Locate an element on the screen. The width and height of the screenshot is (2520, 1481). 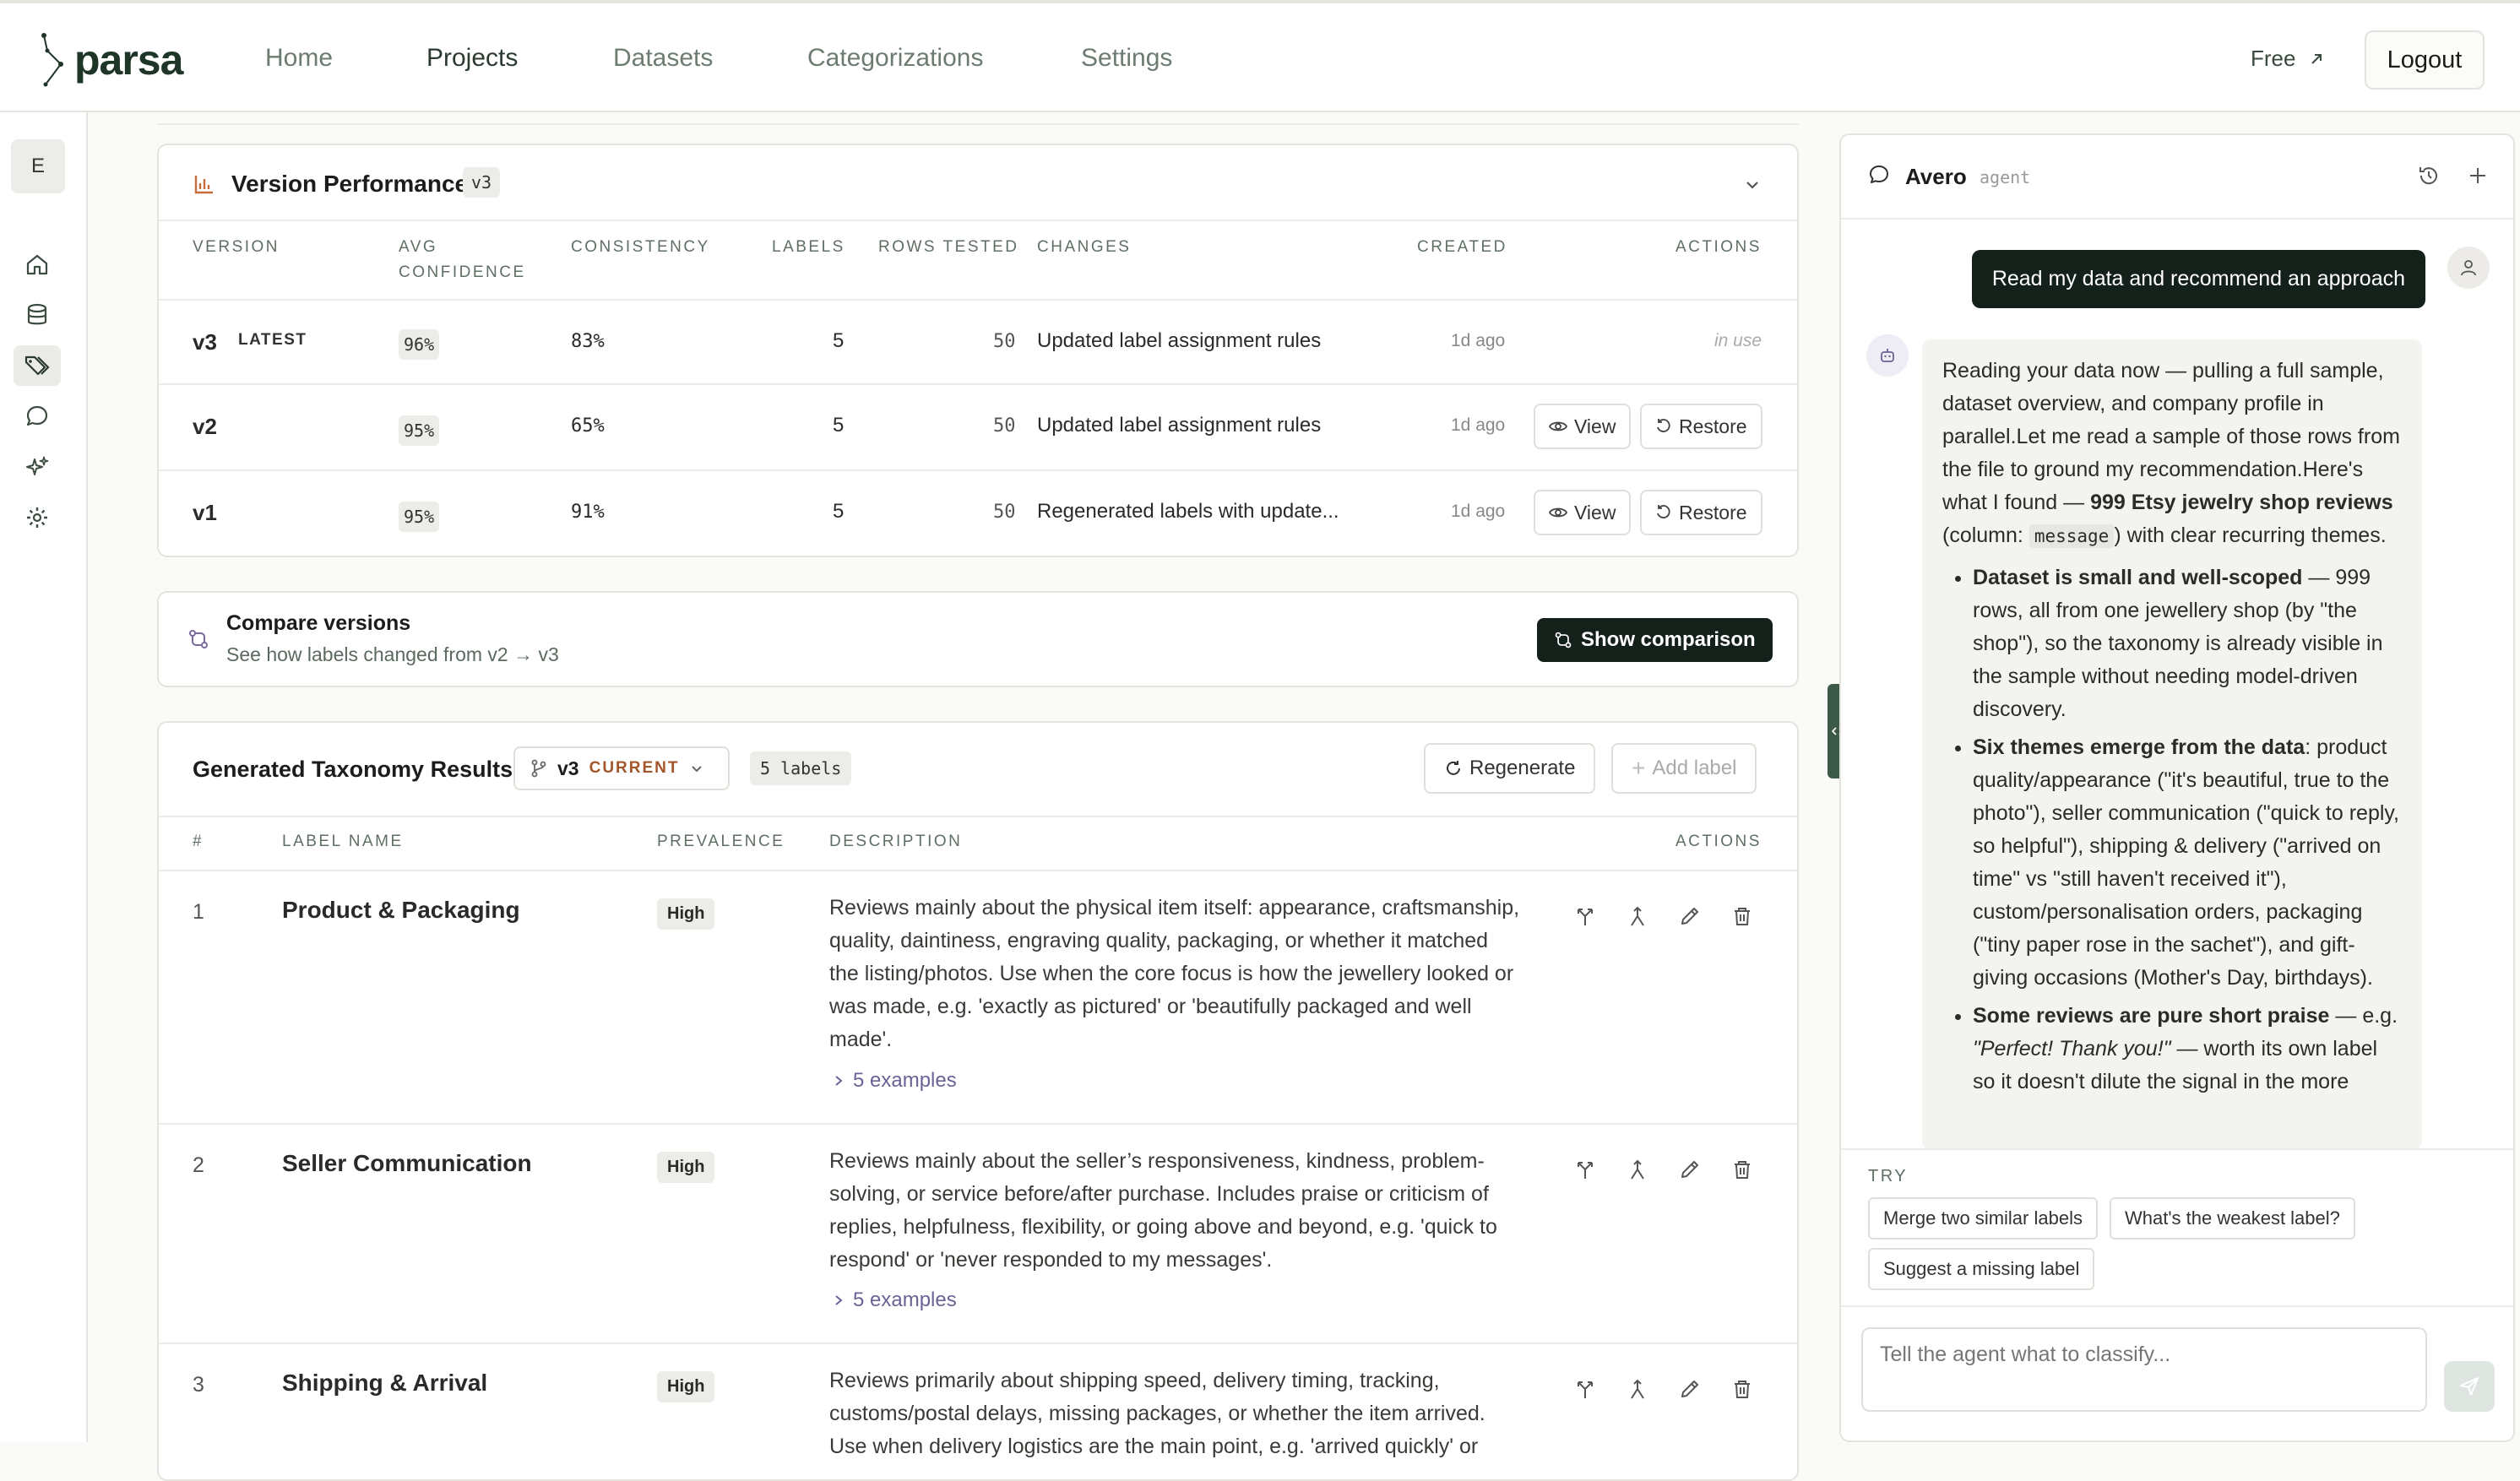
nav-datasets: Datasets is located at coordinates (663, 58).